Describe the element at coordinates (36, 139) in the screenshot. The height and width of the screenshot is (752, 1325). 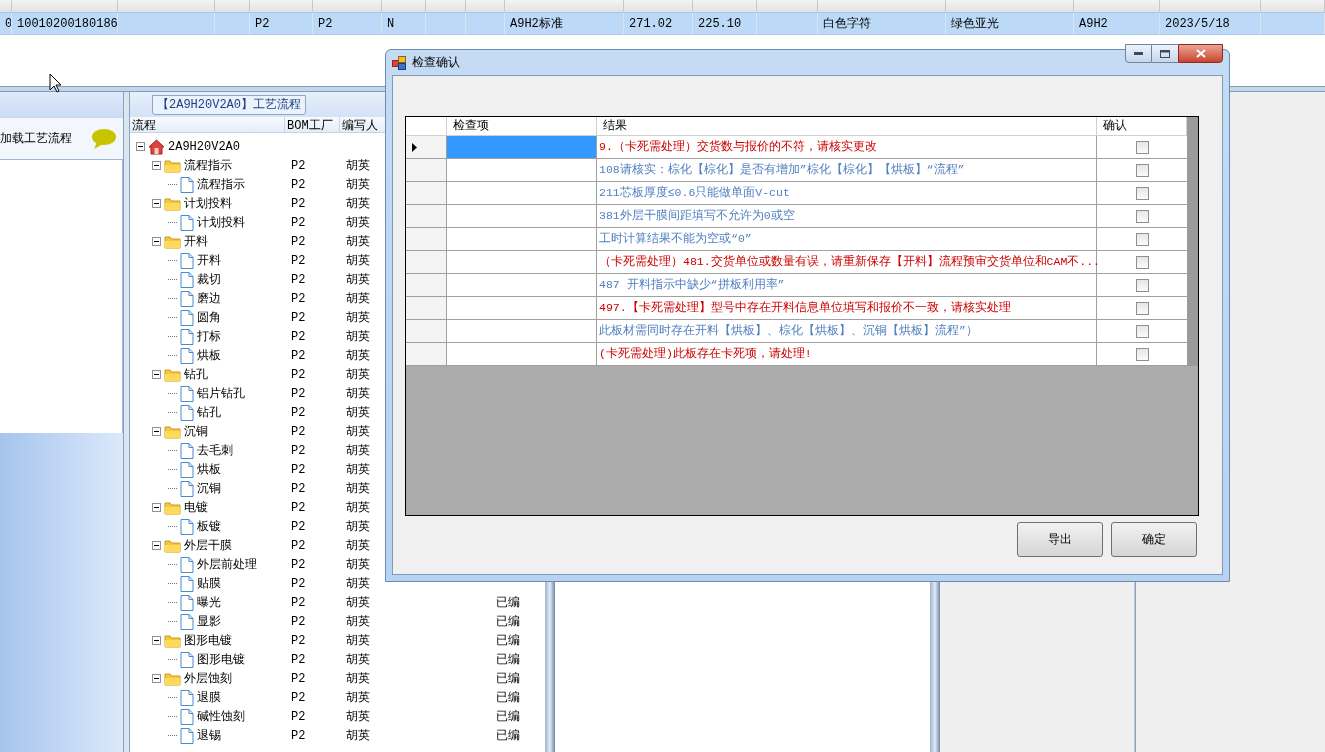
I see `panel-title: 加载工艺流程` at that location.